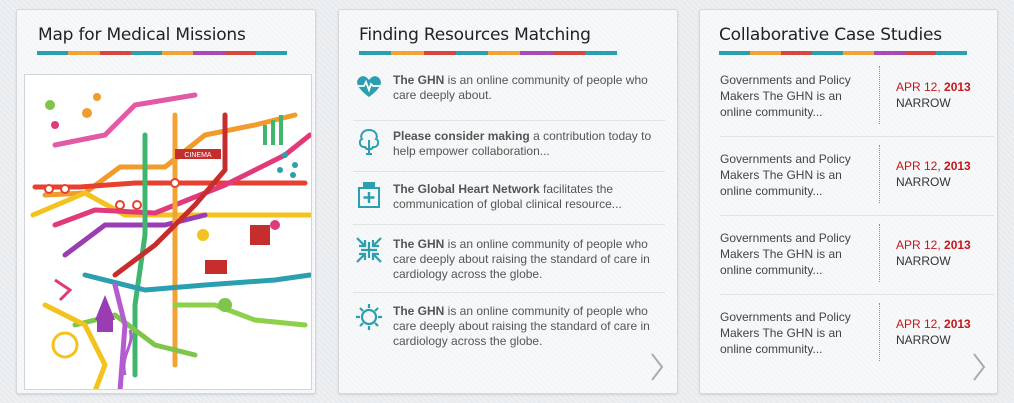  I want to click on map-sign-label: CINEMA, so click(198, 155).